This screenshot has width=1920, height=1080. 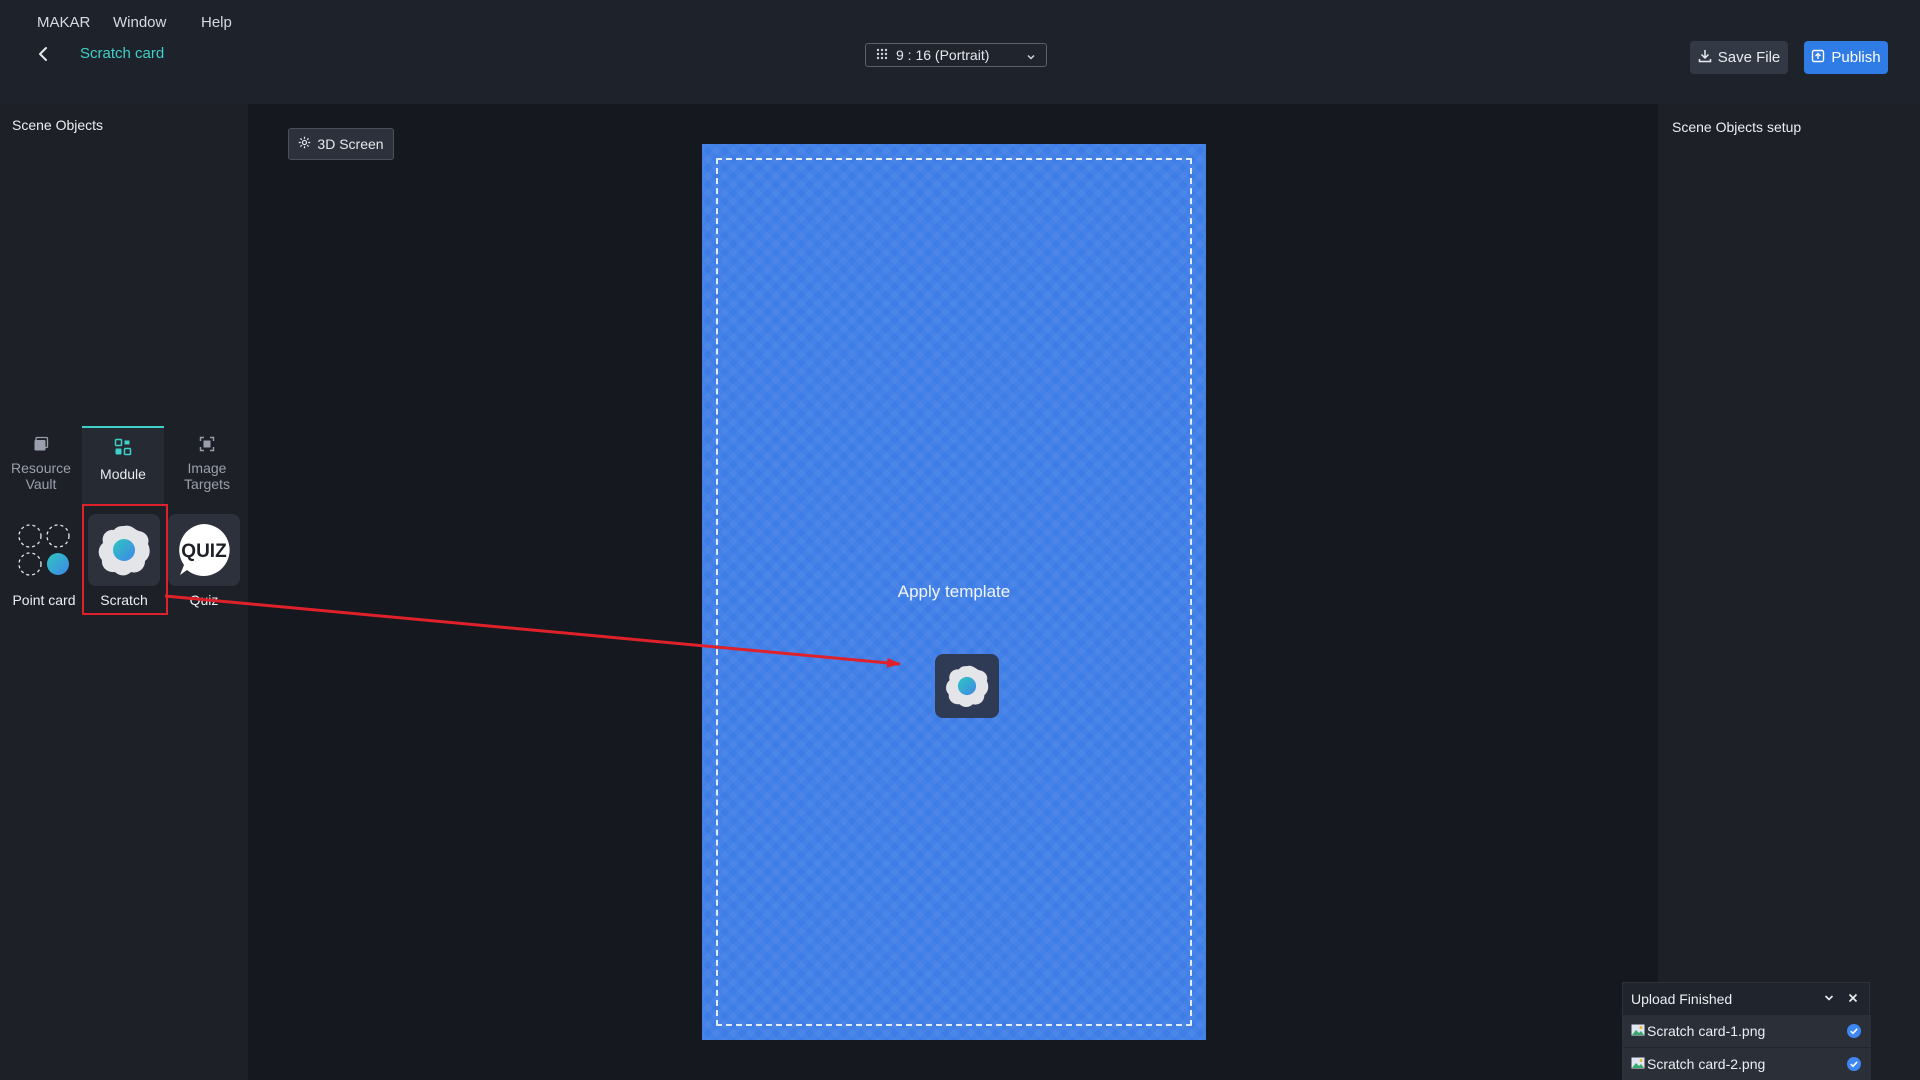 I want to click on tab-resource-vault: Resource Vault, so click(x=41, y=466).